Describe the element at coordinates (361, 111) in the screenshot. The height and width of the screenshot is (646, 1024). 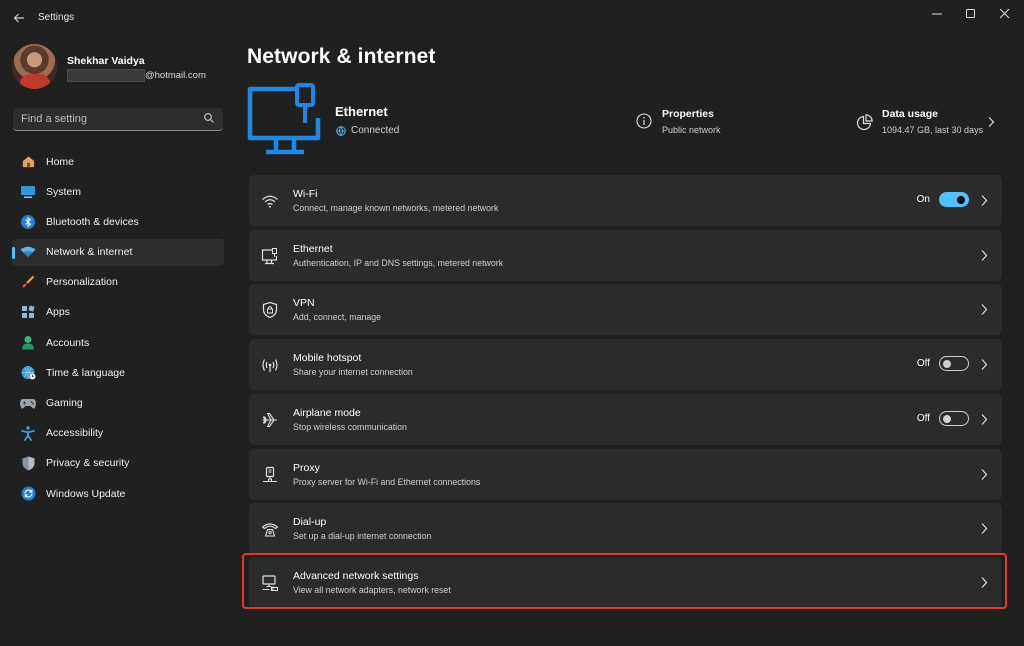
I see `connection-name: Ethernet` at that location.